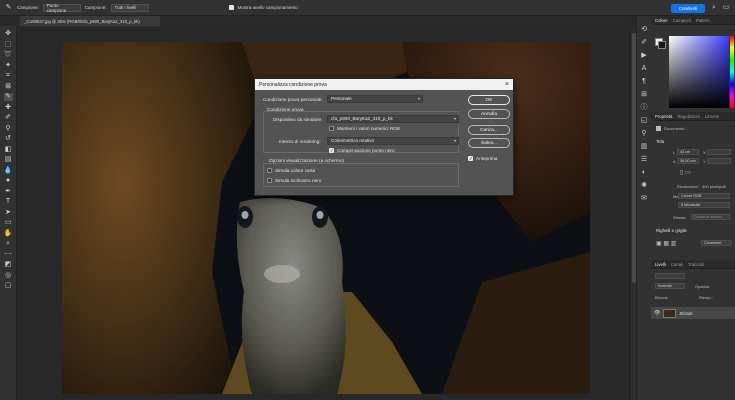 The width and height of the screenshot is (735, 400). Describe the element at coordinates (8, 34) in the screenshot. I see `move-tool-icon: ✥` at that location.